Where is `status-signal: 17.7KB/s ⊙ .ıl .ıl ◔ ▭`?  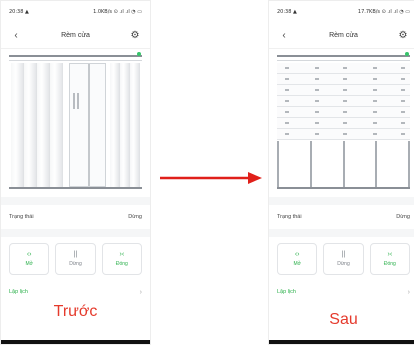 status-signal: 17.7KB/s ⊙ .ıl .ıl ◔ ▭ is located at coordinates (383, 12).